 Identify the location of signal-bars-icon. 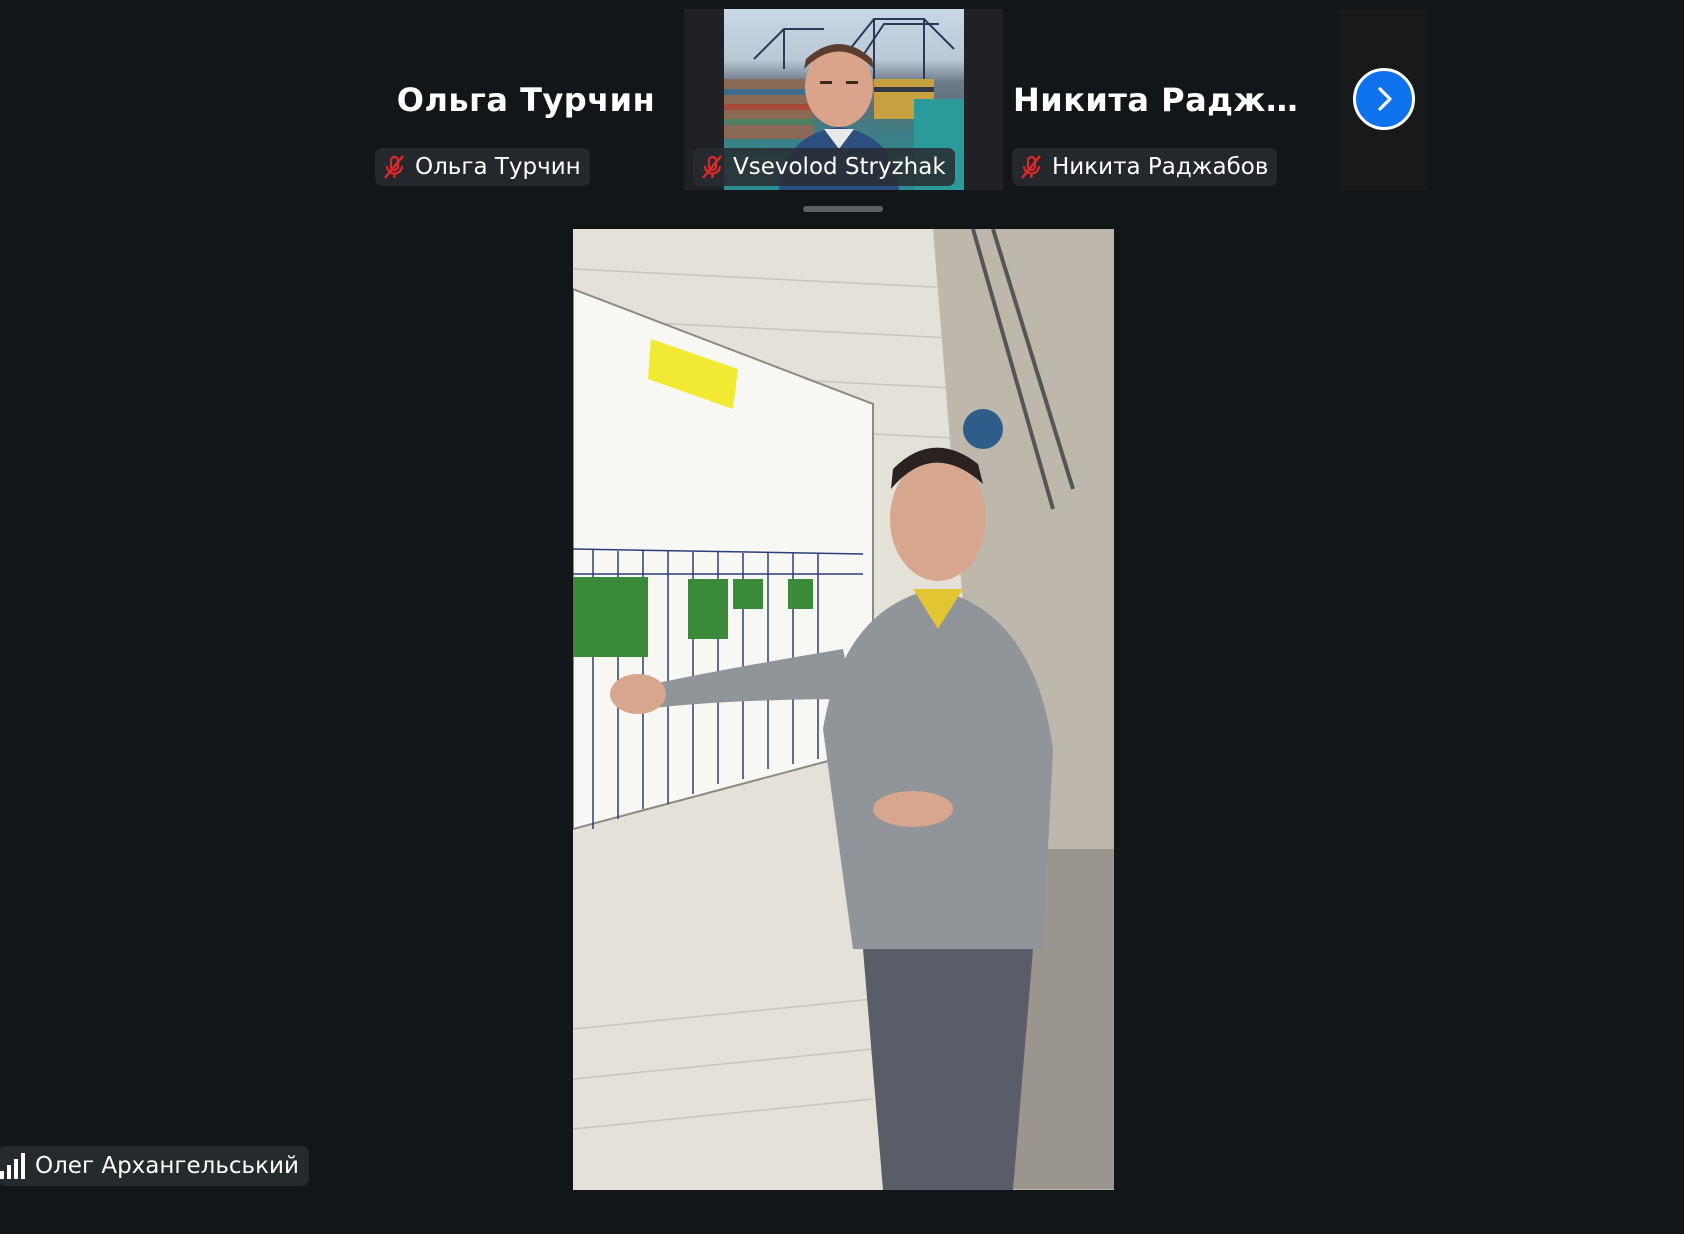
(12, 1166).